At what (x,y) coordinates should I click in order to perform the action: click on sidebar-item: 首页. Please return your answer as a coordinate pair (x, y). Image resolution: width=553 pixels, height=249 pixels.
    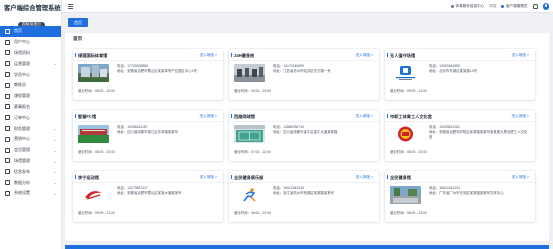
    Looking at the image, I should click on (30, 31).